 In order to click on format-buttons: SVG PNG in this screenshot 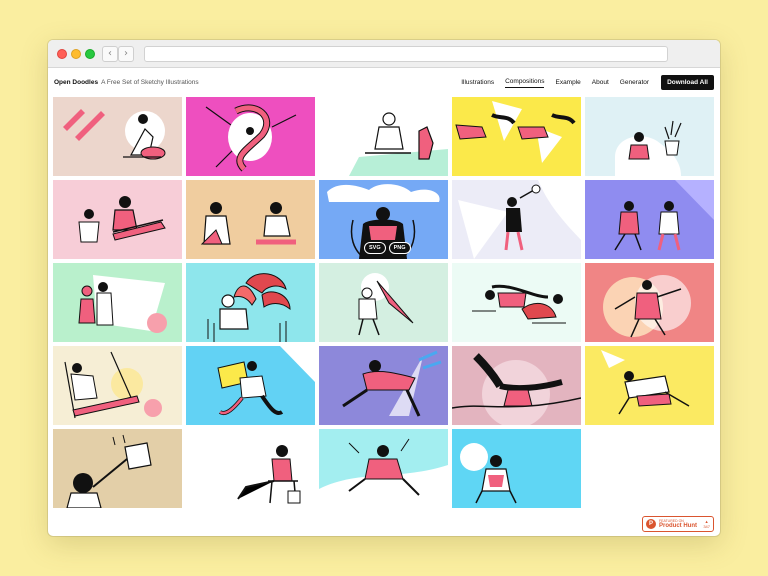, I will do `click(389, 248)`.